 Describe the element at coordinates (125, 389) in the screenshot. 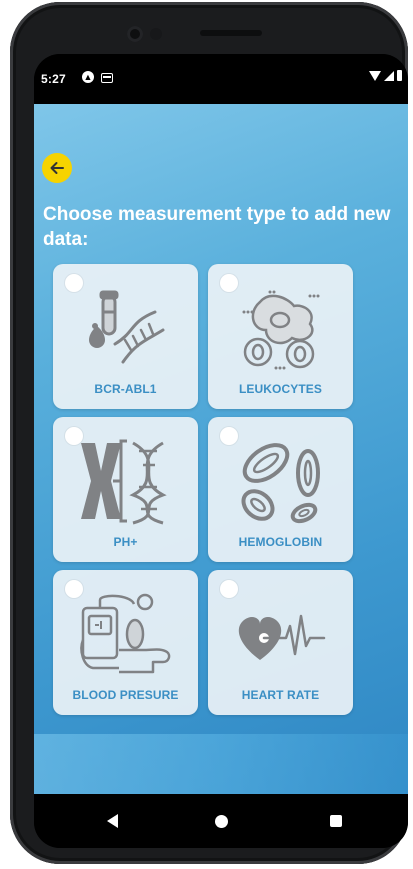

I see `measurement-label: BCR-ABL1` at that location.